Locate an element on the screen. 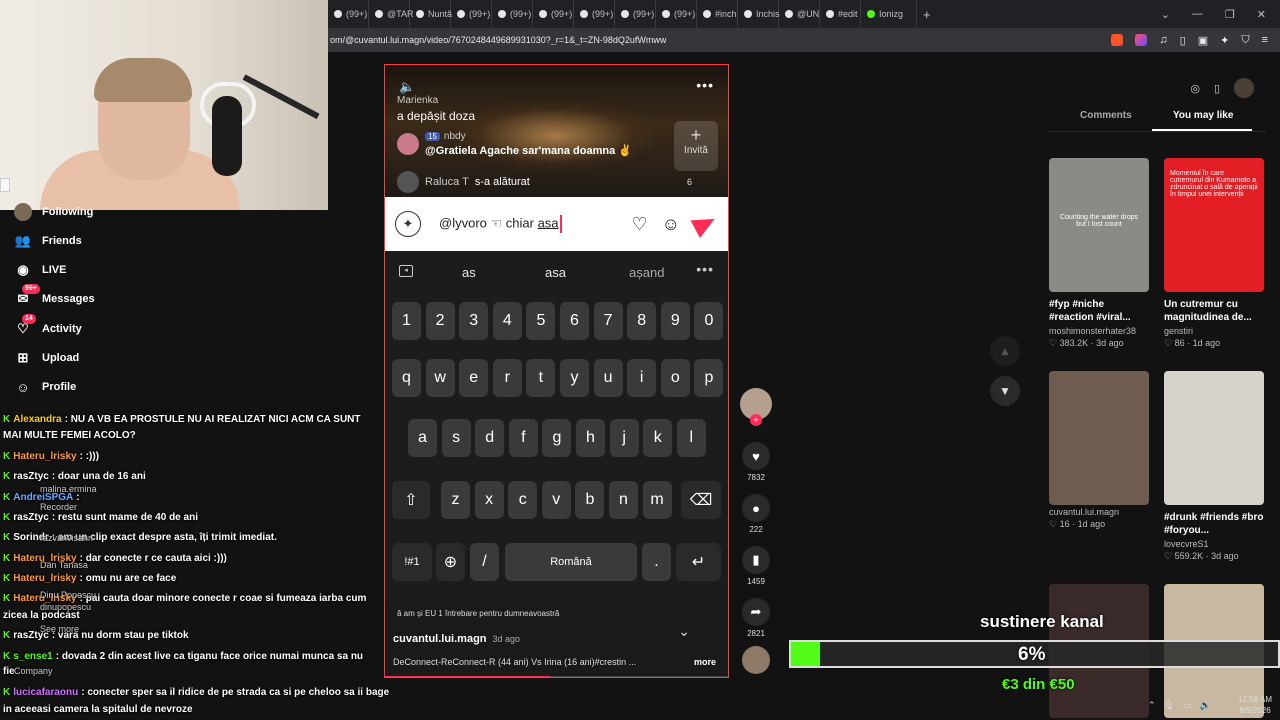 This screenshot has width=1280, height=720. minimize-icon: — is located at coordinates (1197, 14).